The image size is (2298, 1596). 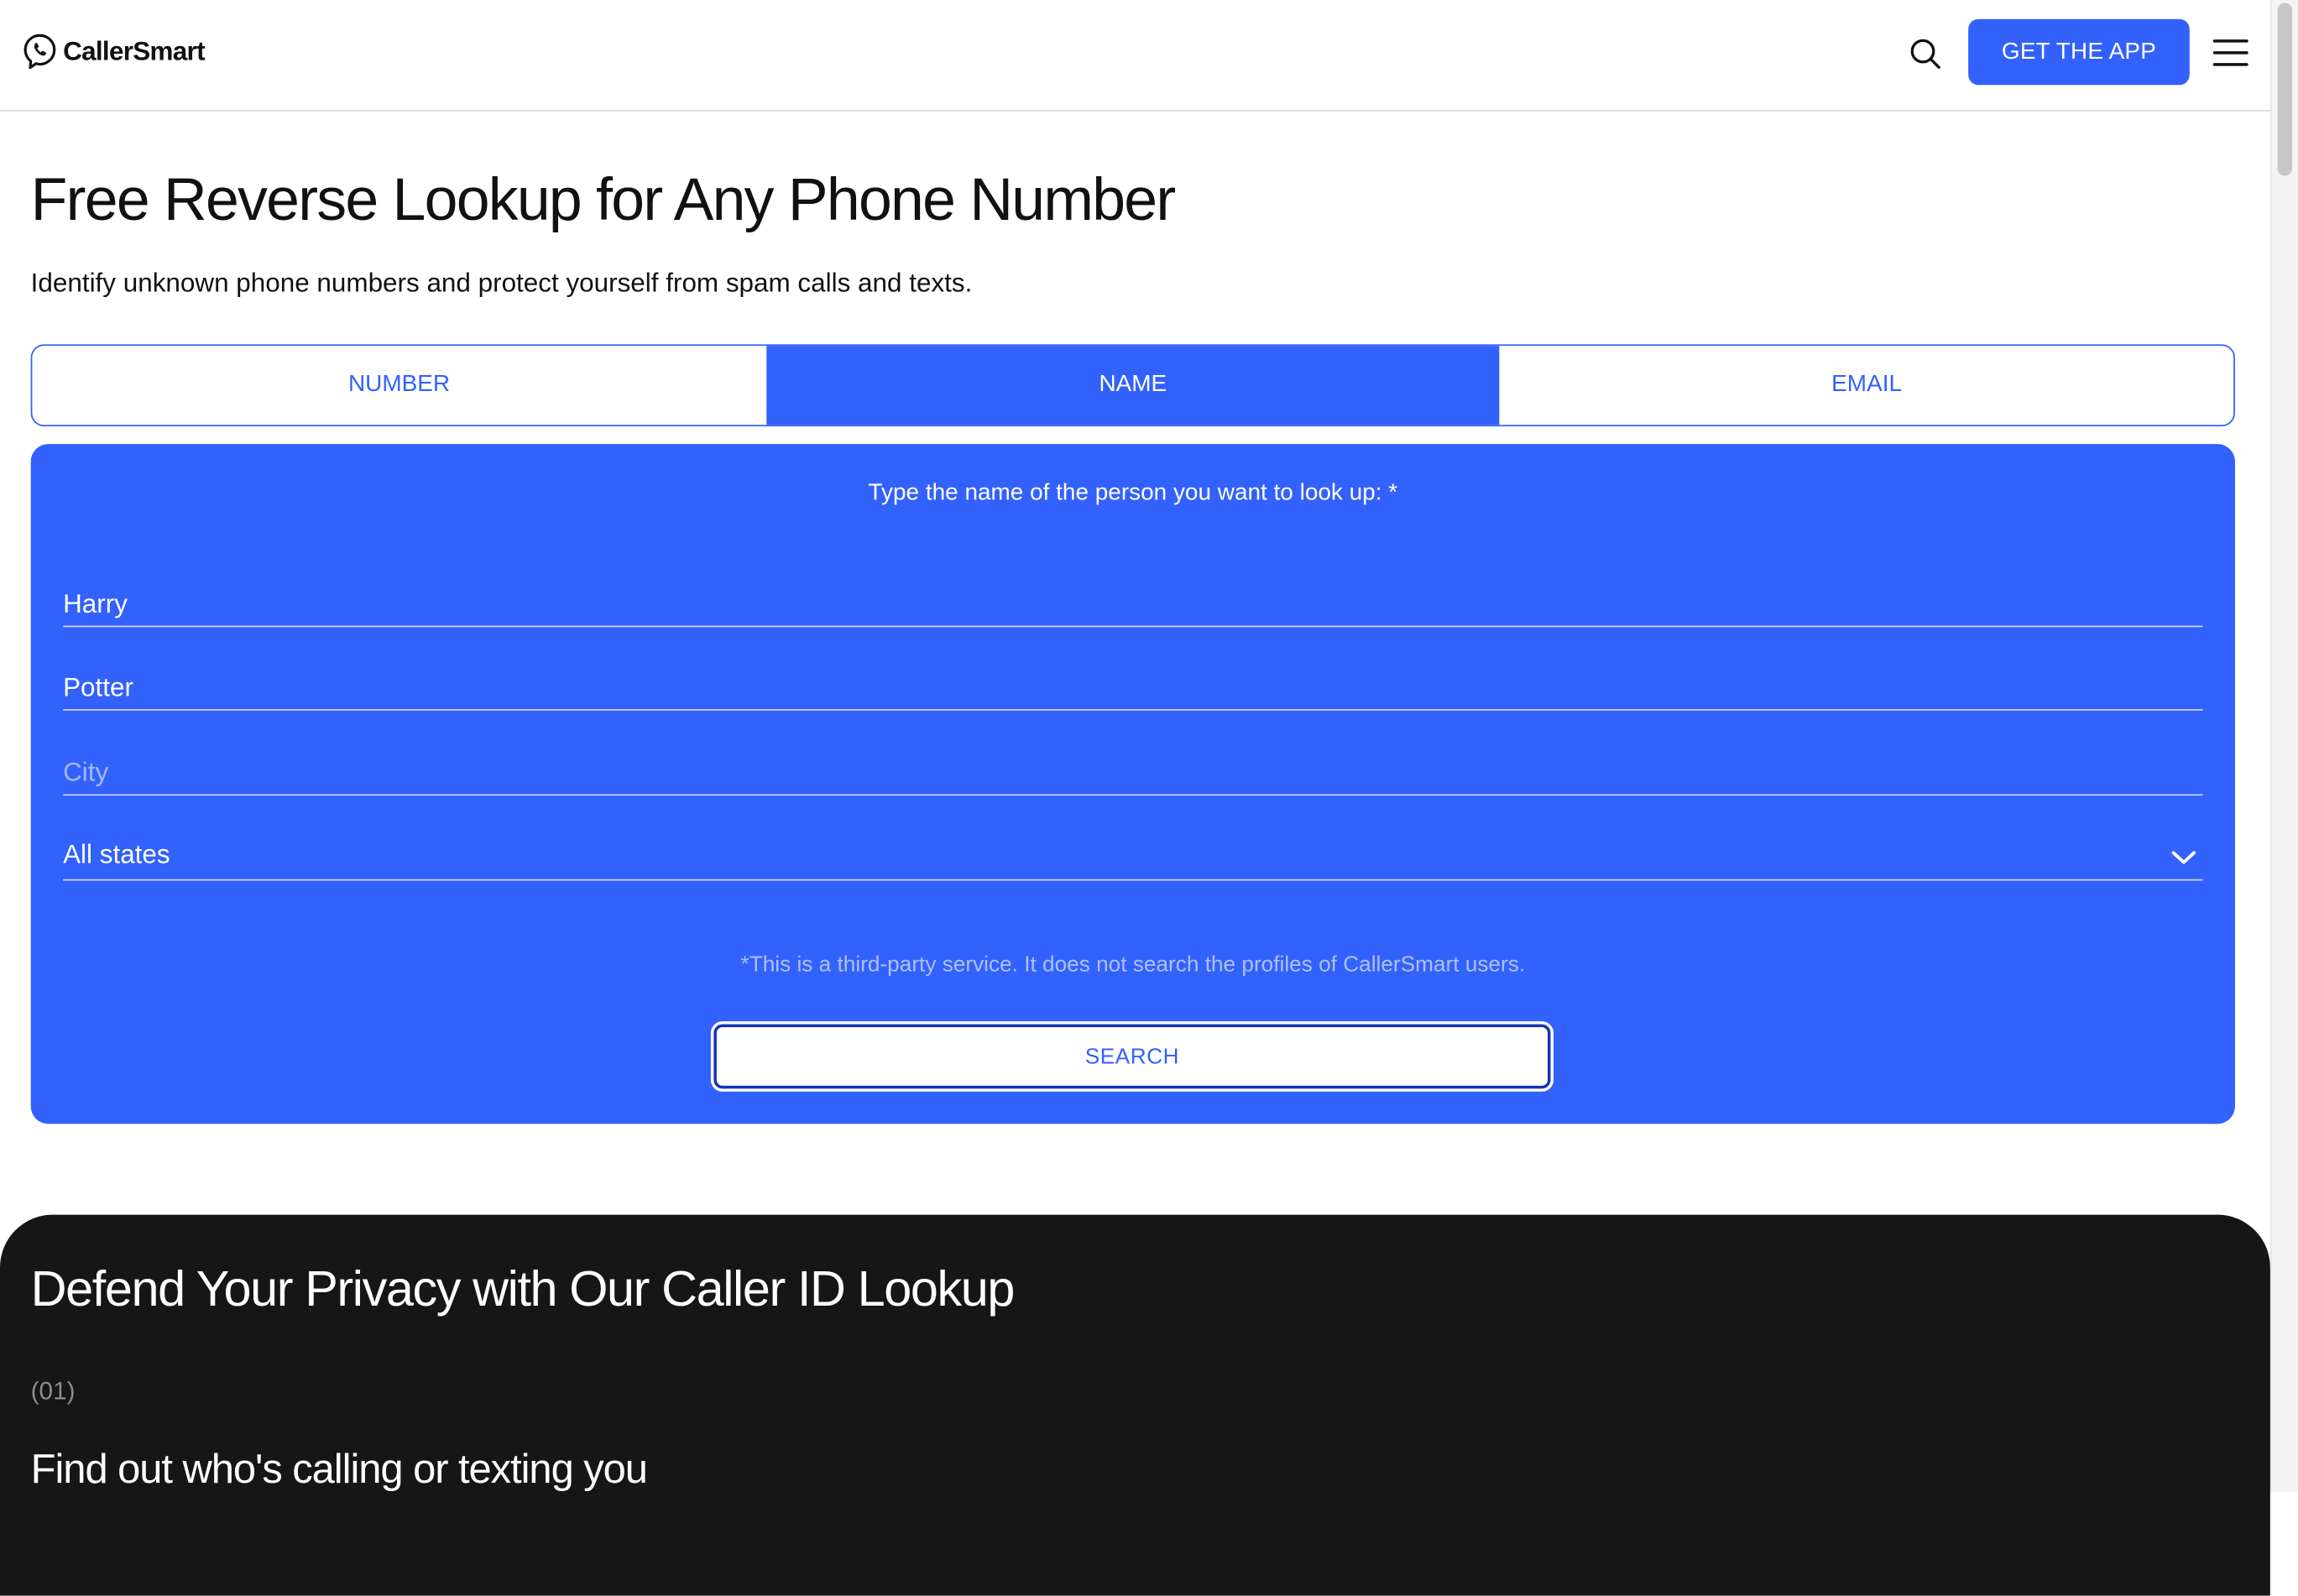 What do you see at coordinates (1133, 604) in the screenshot?
I see `first-name-input` at bounding box center [1133, 604].